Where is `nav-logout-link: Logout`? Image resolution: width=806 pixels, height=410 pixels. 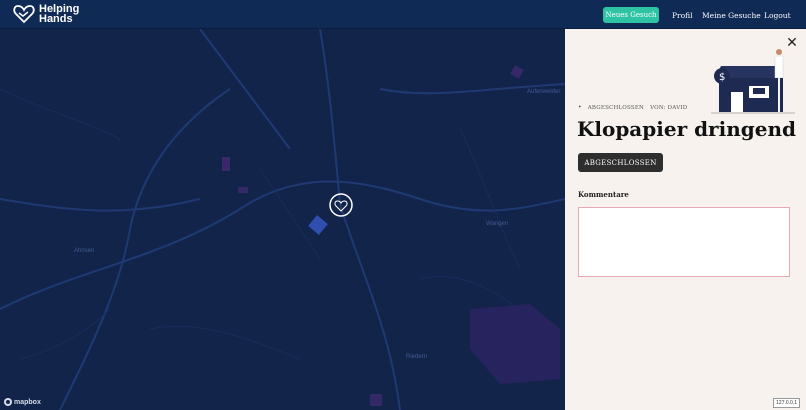 nav-logout-link: Logout is located at coordinates (777, 15).